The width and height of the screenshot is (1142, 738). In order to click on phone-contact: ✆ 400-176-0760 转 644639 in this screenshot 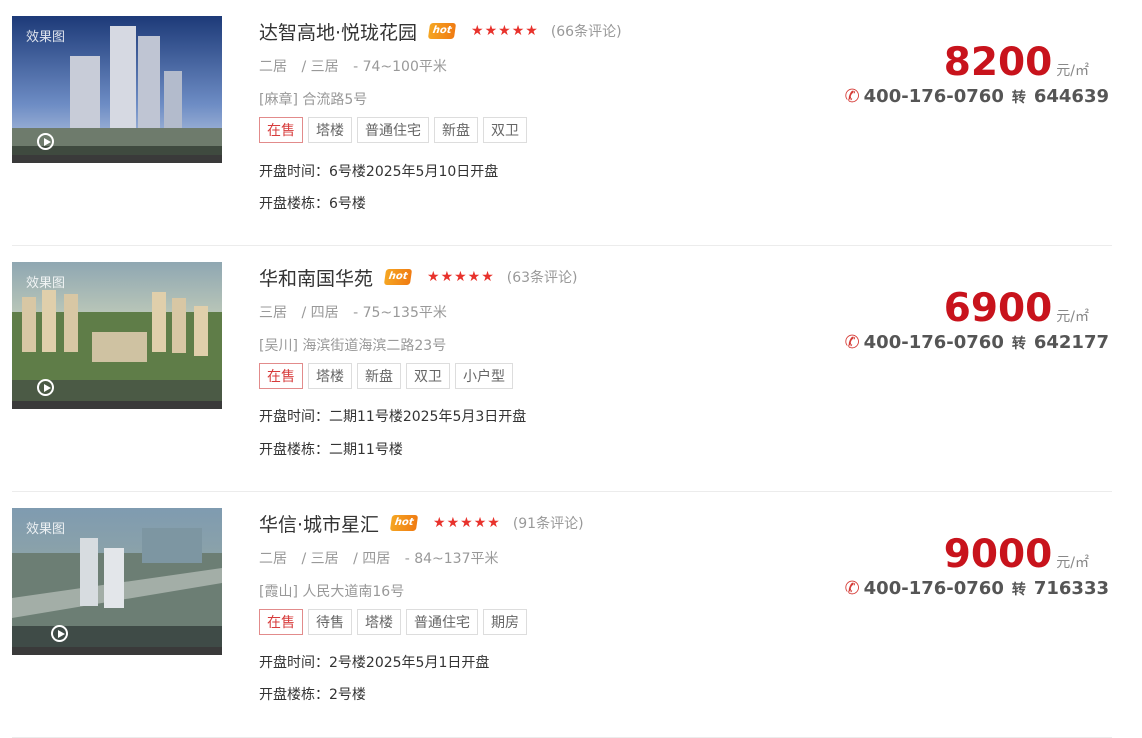, I will do `click(977, 96)`.